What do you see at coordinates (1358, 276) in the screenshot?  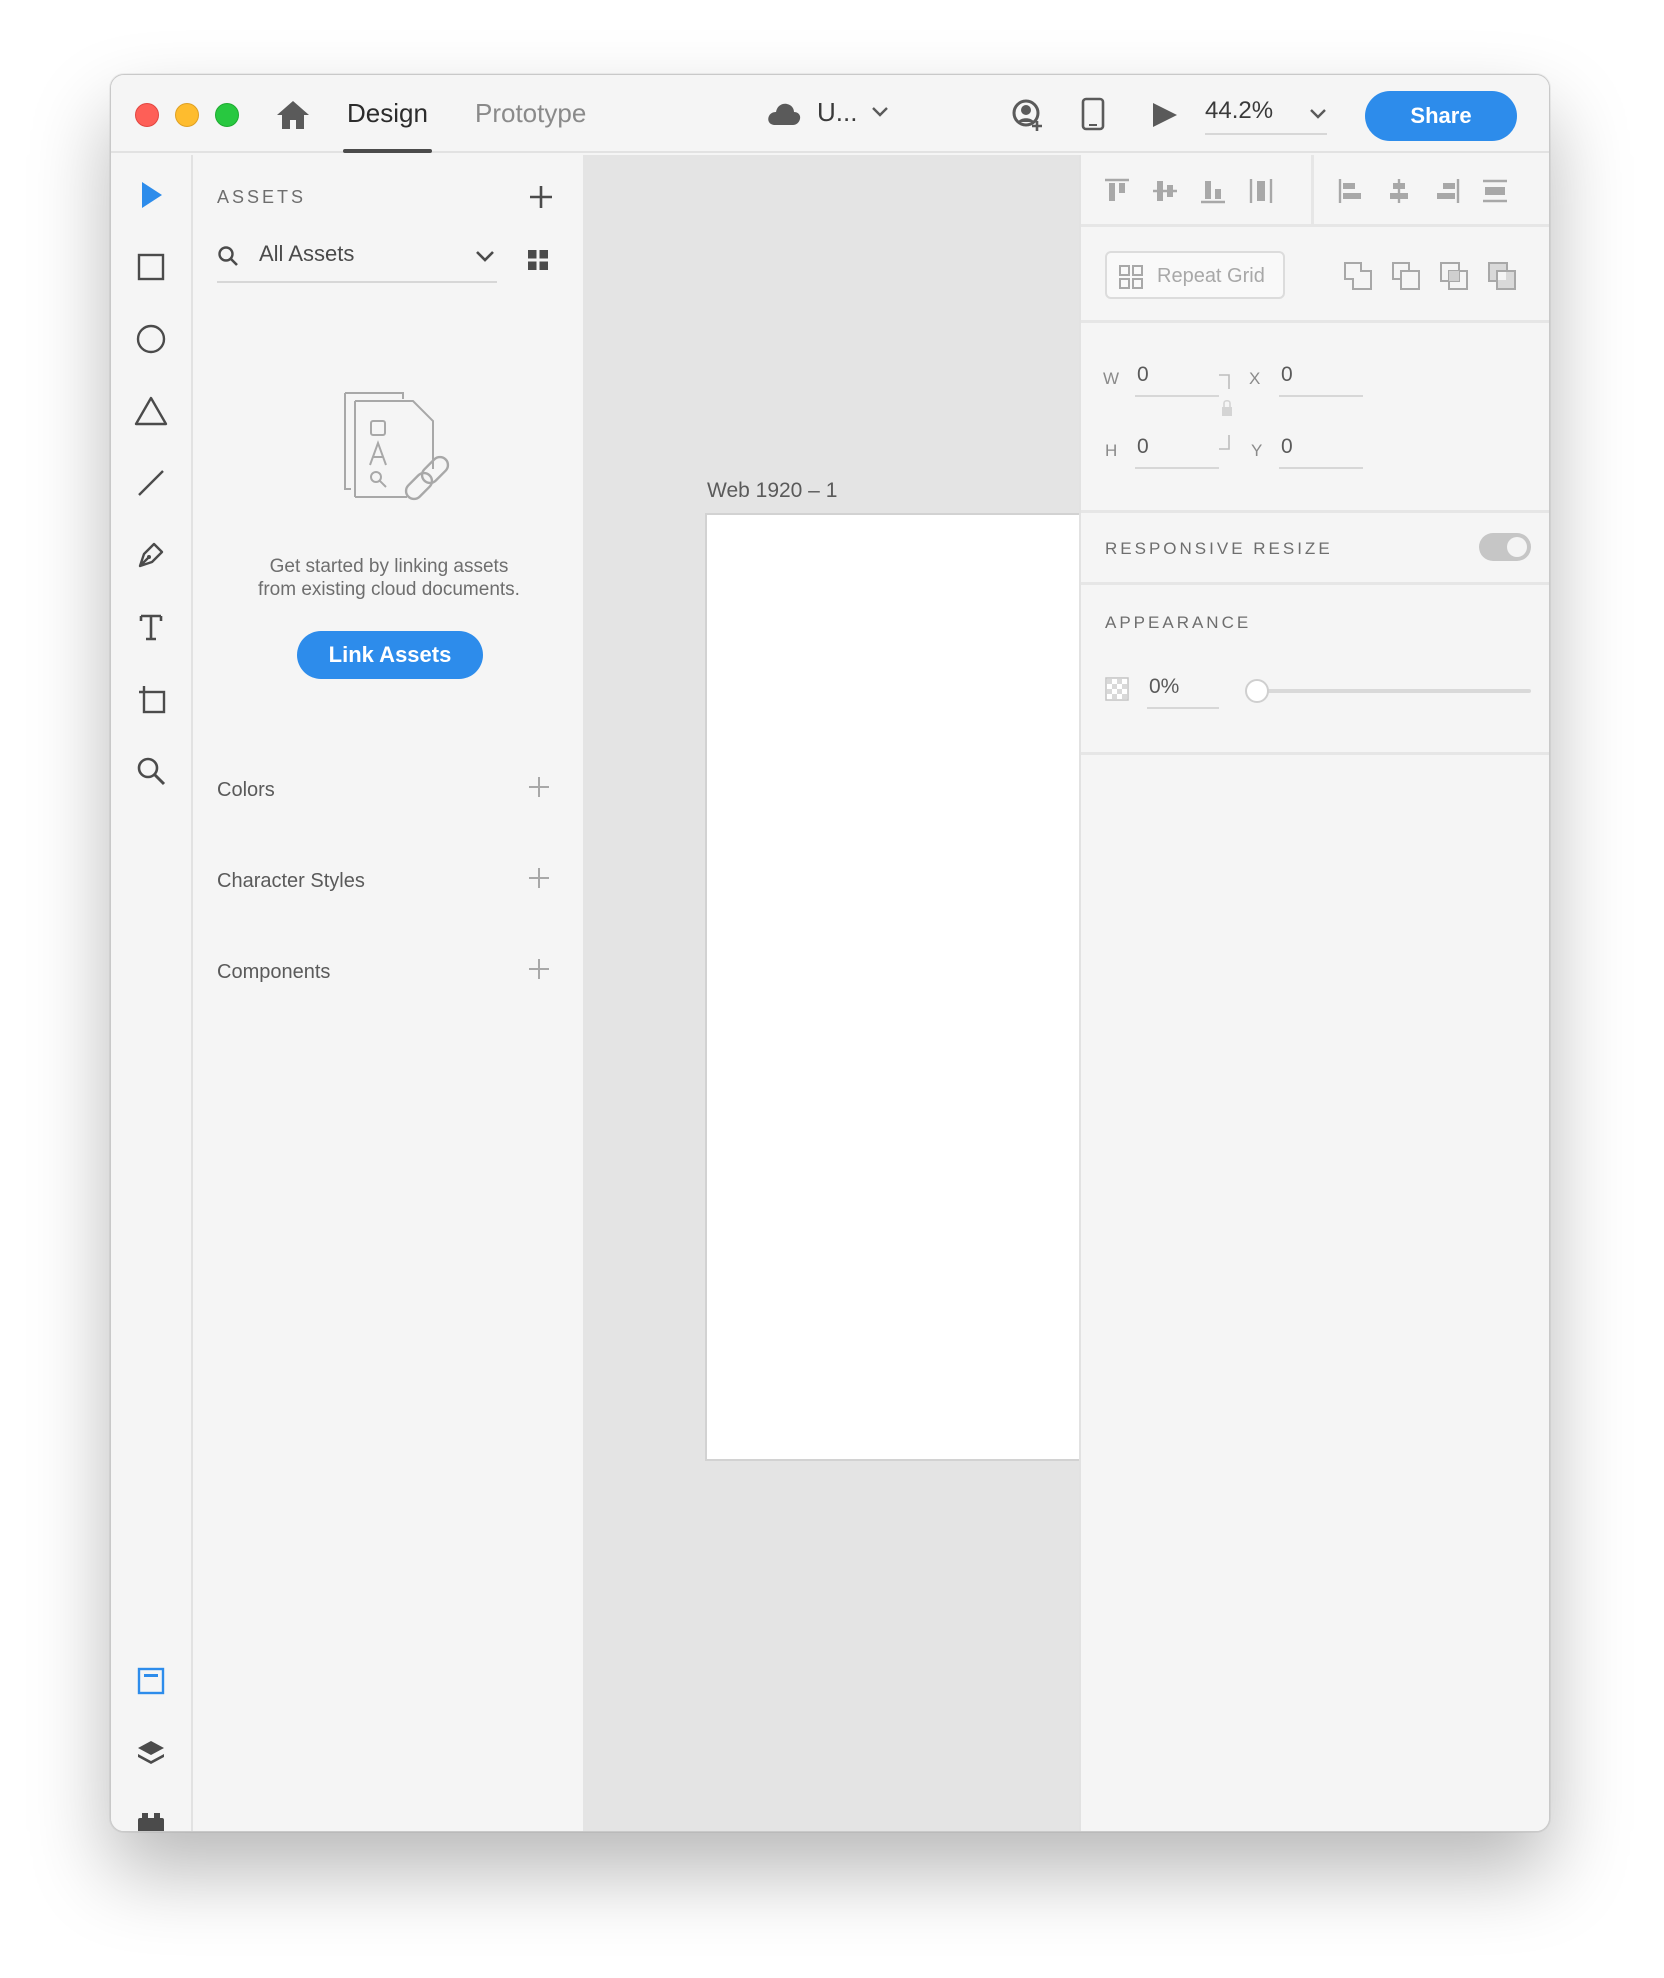 I see `boolean-add-icon` at bounding box center [1358, 276].